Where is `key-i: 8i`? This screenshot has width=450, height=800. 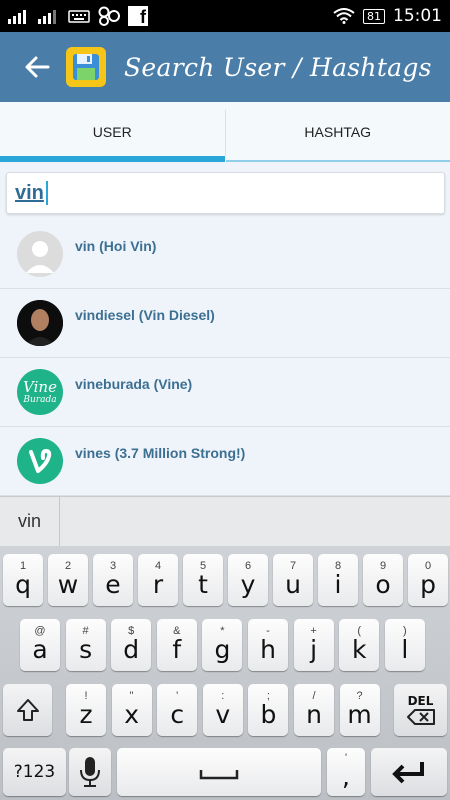
key-i: 8i is located at coordinates (338, 580).